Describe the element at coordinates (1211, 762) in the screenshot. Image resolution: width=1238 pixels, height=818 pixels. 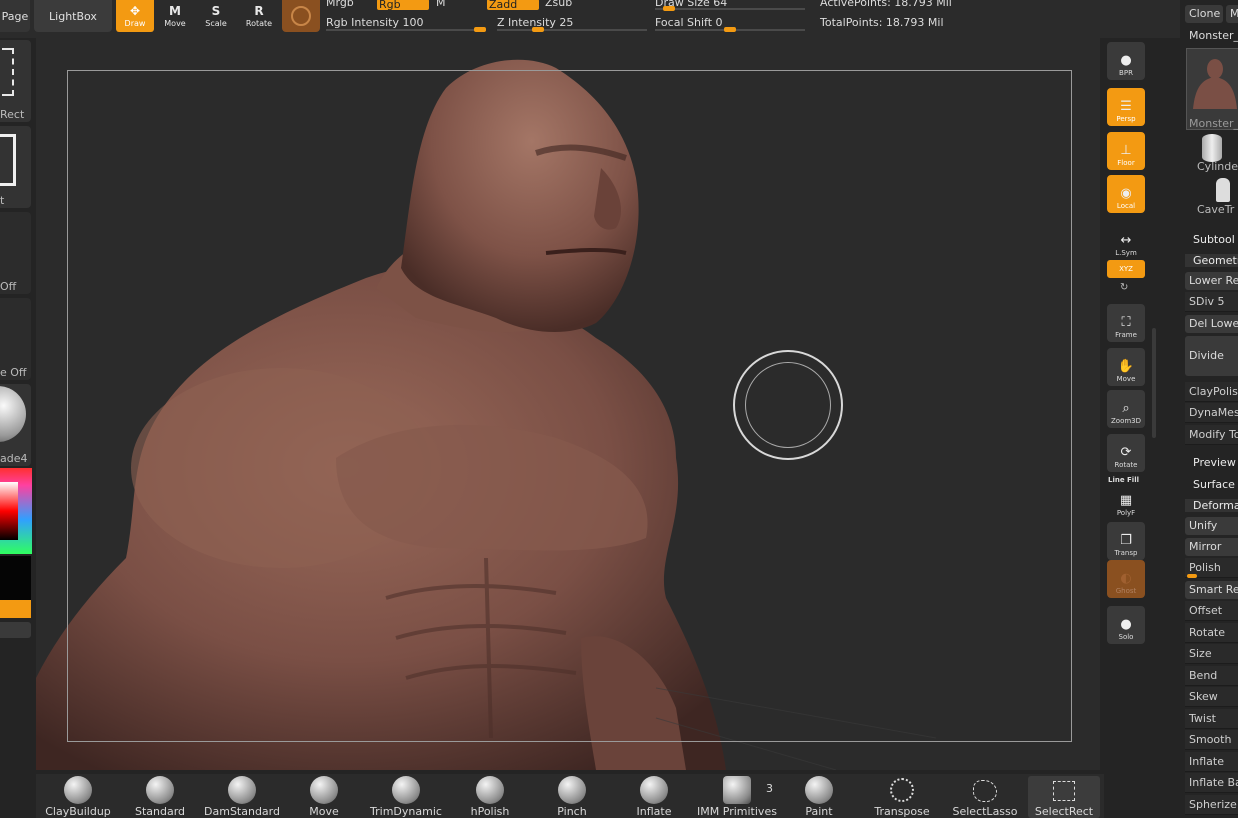
I see `deform-inflate: Inflate` at that location.